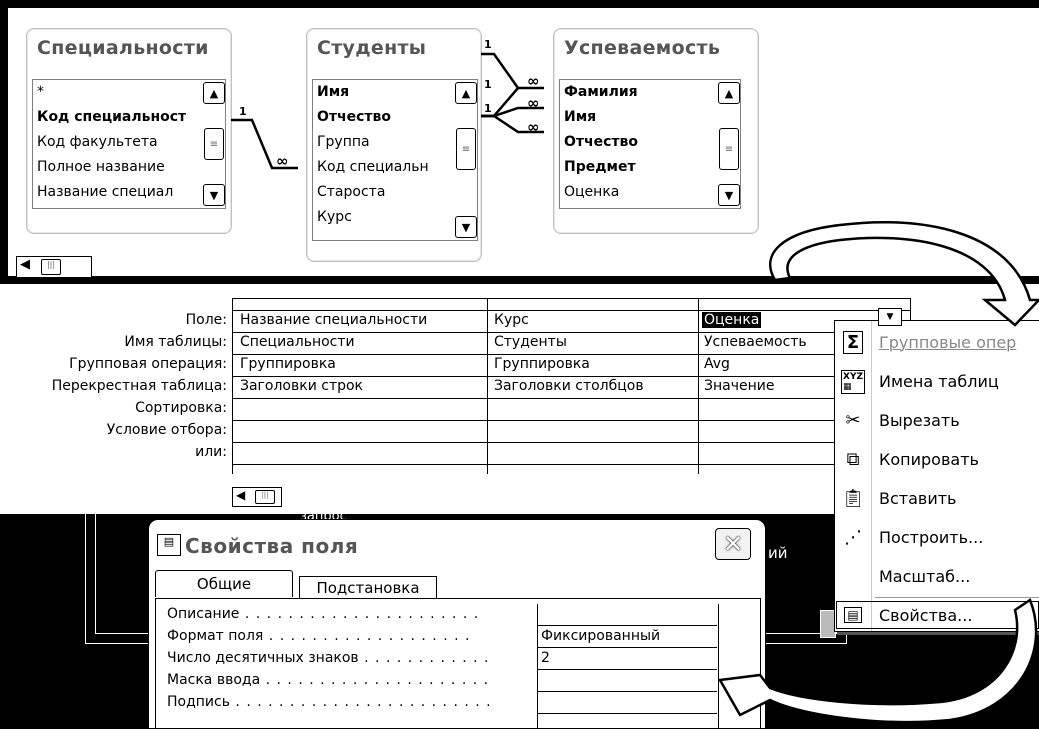  I want to click on grid-cell-selected: Оценка, so click(766, 320).